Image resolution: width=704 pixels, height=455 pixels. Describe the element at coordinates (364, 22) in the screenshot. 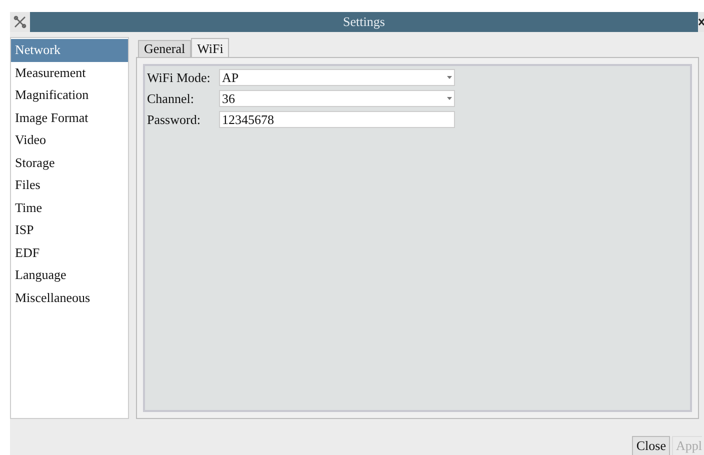

I see `window-title: Settings` at that location.